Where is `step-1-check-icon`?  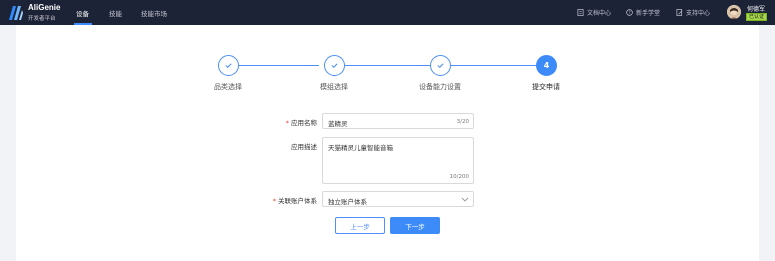
step-1-check-icon is located at coordinates (228, 65).